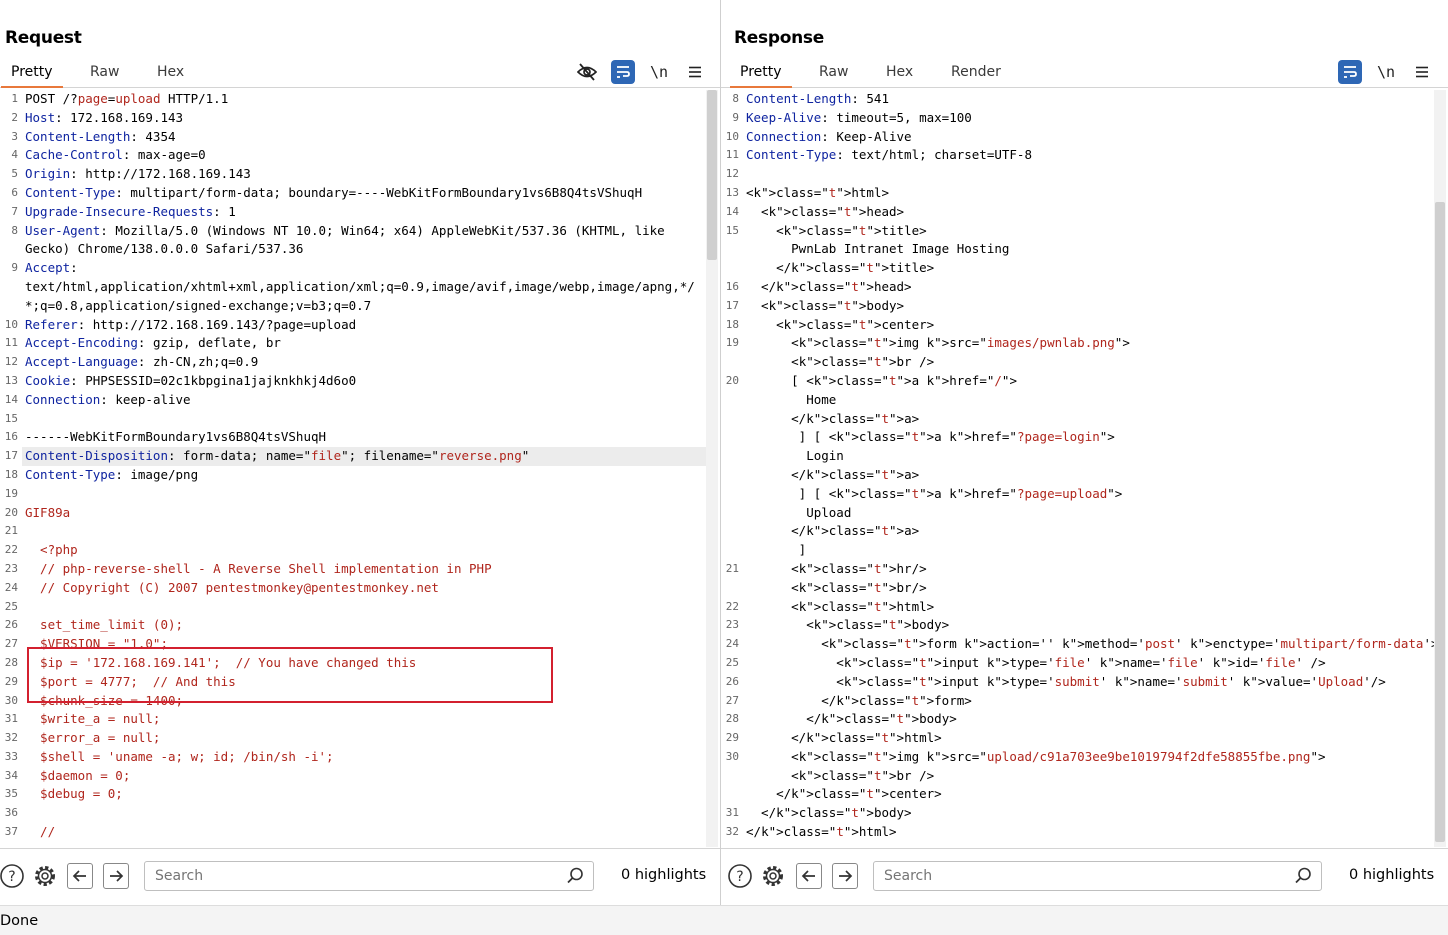  I want to click on line-text: Home, so click(791, 399).